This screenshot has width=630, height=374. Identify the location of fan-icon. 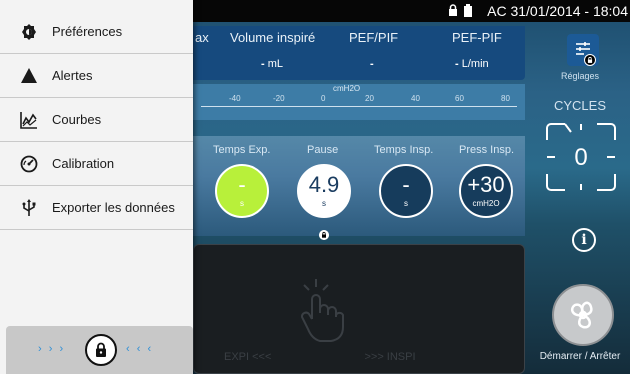
(582, 315).